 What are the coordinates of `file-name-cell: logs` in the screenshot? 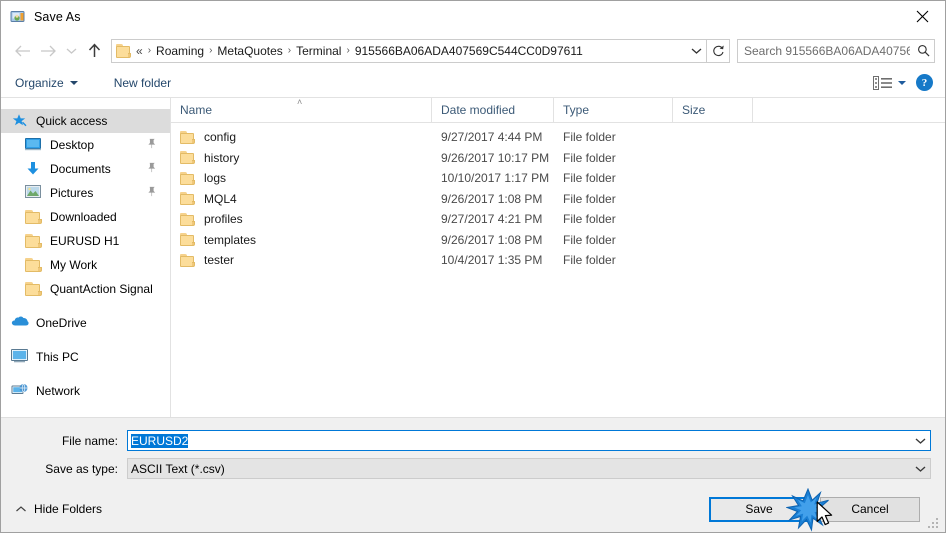 It's located at (301, 178).